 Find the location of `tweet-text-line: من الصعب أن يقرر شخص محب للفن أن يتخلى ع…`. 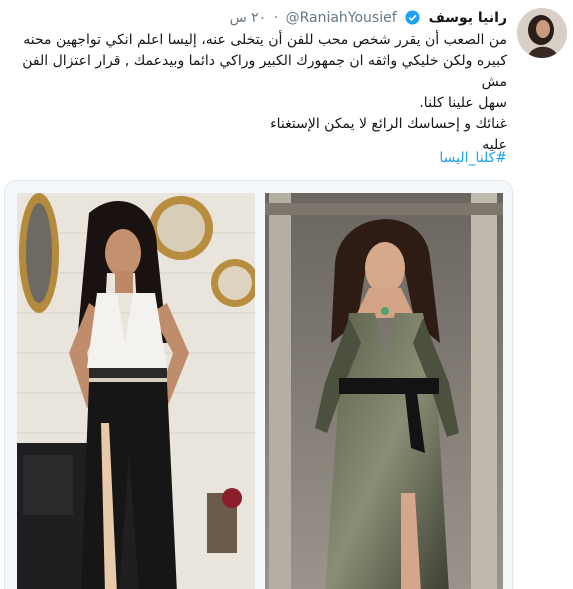

tweet-text-line: من الصعب أن يقرر شخص محب للفن أن يتخلى ع… is located at coordinates (265, 40).